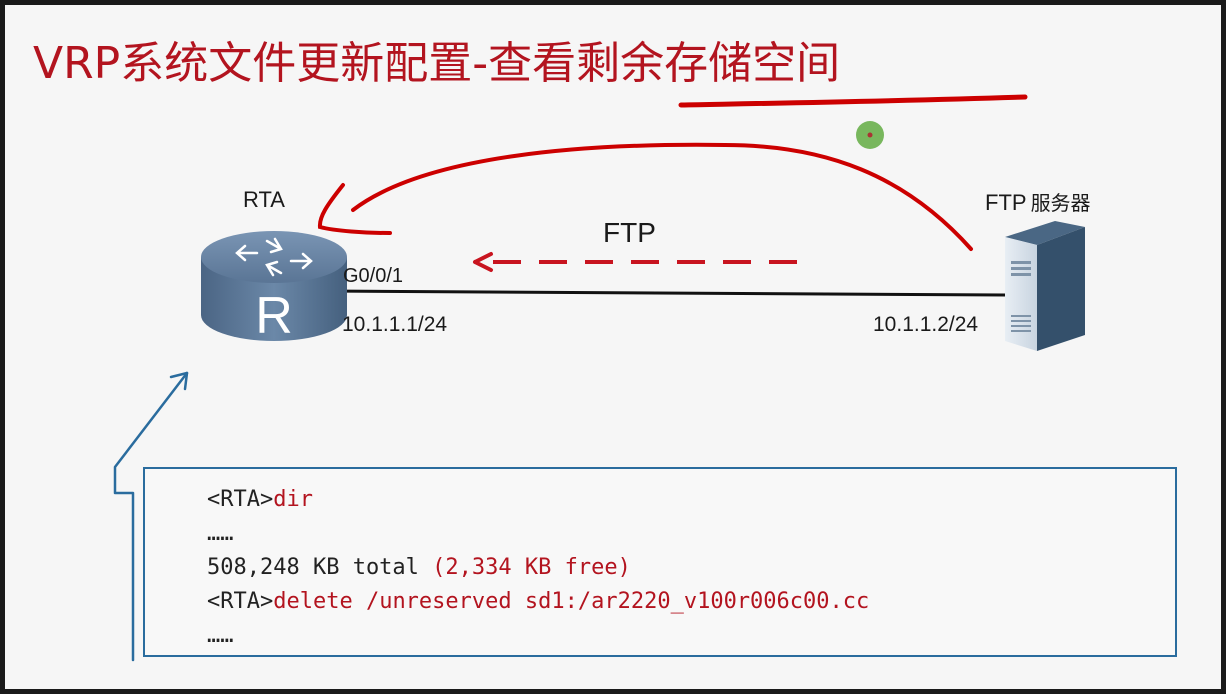 The image size is (1226, 694). I want to click on router-ip-label: 10.1.1.1/24, so click(395, 324).